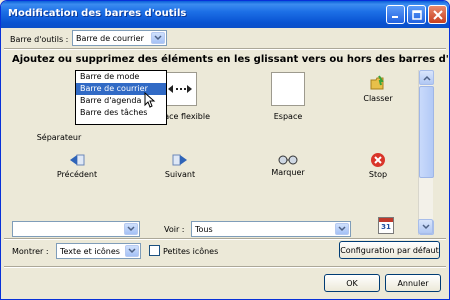 The height and width of the screenshot is (300, 450). What do you see at coordinates (378, 160) in the screenshot?
I see `stop-icon` at bounding box center [378, 160].